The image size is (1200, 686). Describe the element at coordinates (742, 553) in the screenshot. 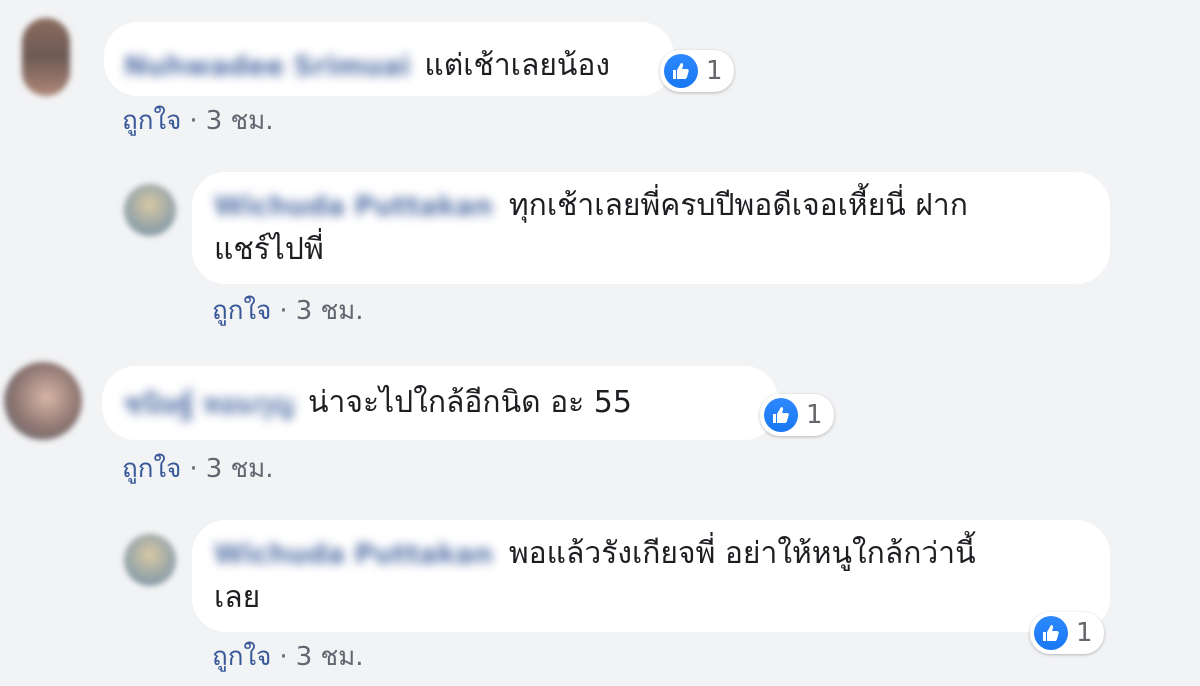

I see `comment-text: พอแล้วรังเกียจพี่ อย่าให้หนูใกล้กว่านี้` at that location.